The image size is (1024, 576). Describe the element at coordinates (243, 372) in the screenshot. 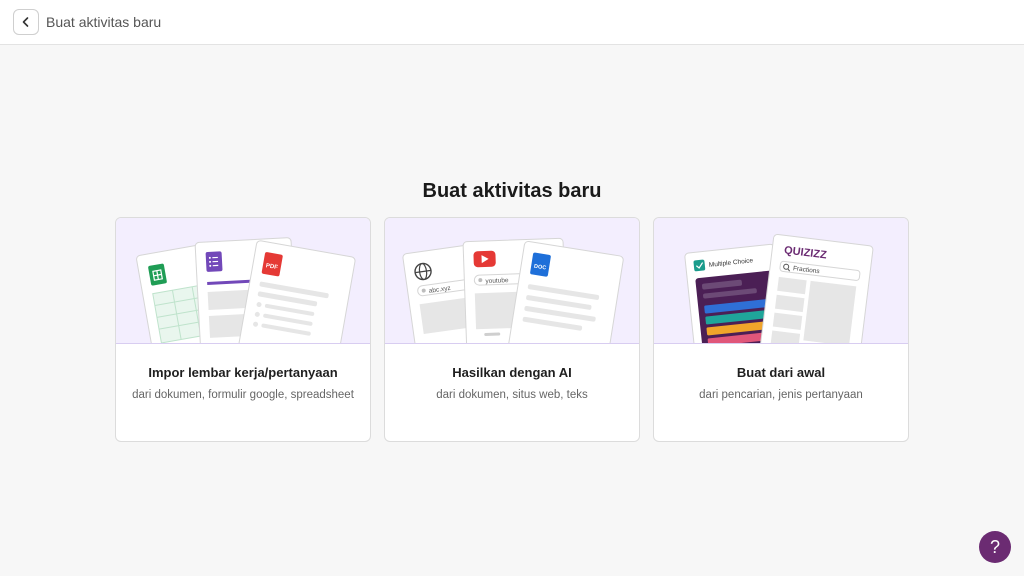

I see `card-title: Impor lembar kerja/pertanyaan` at that location.